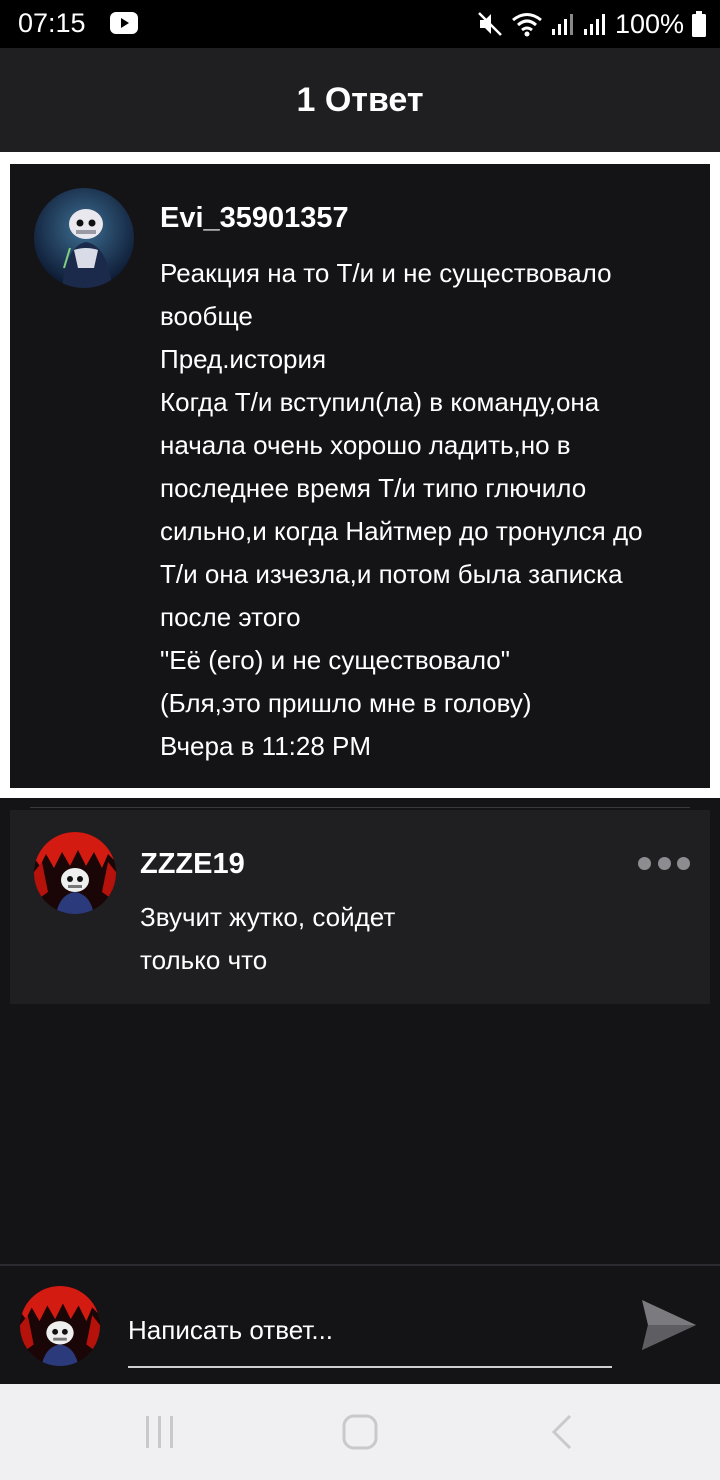 The image size is (720, 1480). Describe the element at coordinates (192, 864) in the screenshot. I see `reply-username: ZZZE19` at that location.